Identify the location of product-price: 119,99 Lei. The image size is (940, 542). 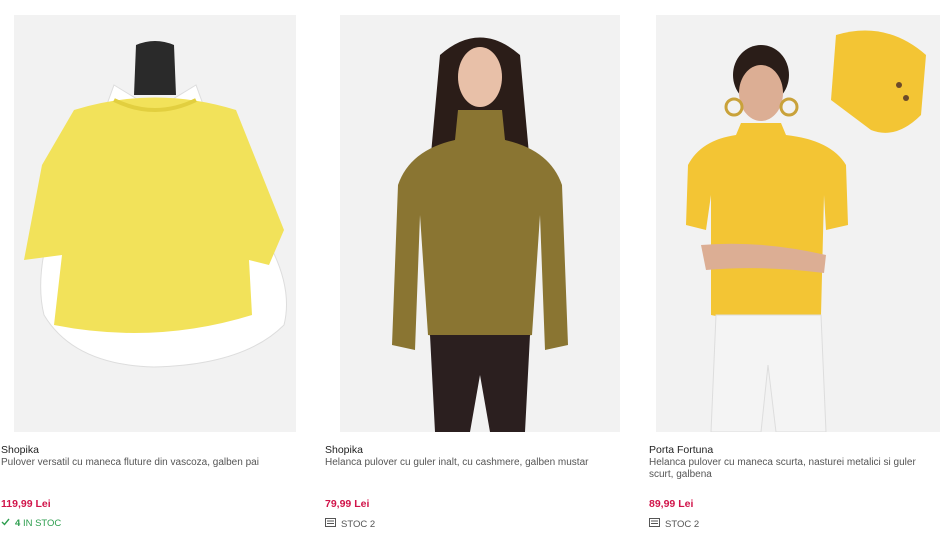
(26, 504).